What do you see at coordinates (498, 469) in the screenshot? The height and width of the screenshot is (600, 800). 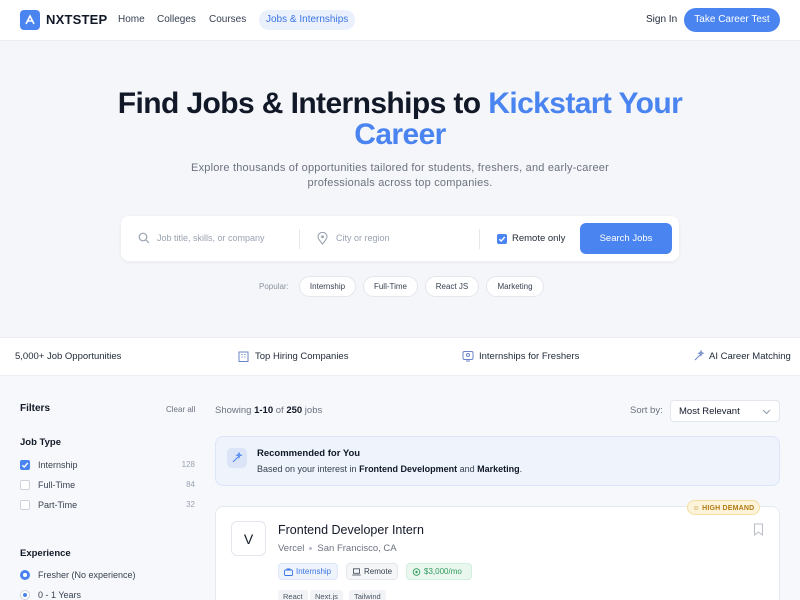 I see `recommendation-interest: Marketing` at bounding box center [498, 469].